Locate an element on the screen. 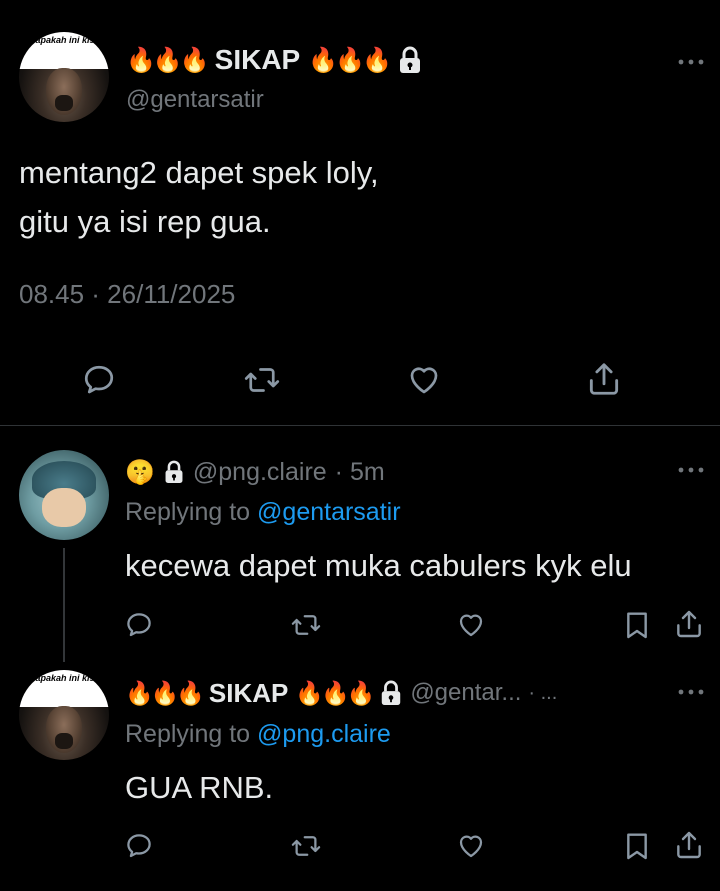 The width and height of the screenshot is (720, 891). thread-line is located at coordinates (64, 605).